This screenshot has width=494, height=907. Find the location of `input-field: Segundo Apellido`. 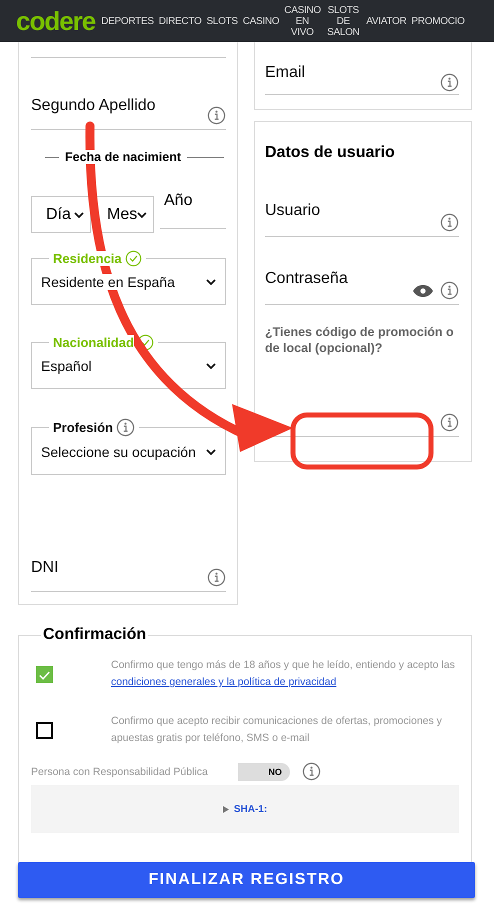

input-field: Segundo Apellido is located at coordinates (128, 113).